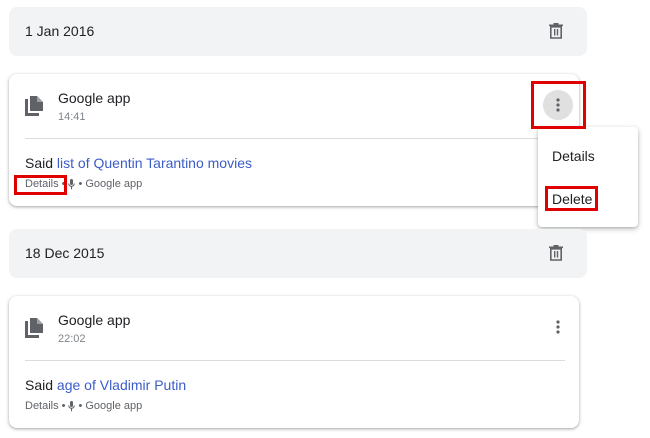  I want to click on said-line: Said age of Vladimir Putin, so click(105, 385).